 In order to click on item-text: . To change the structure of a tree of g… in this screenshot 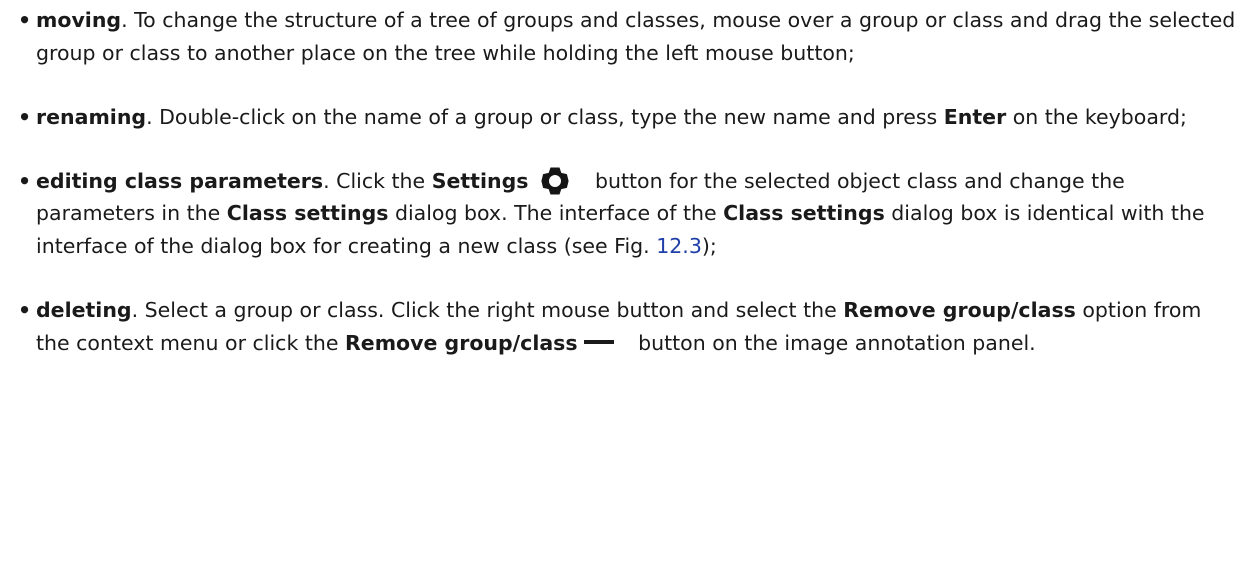, I will do `click(636, 36)`.